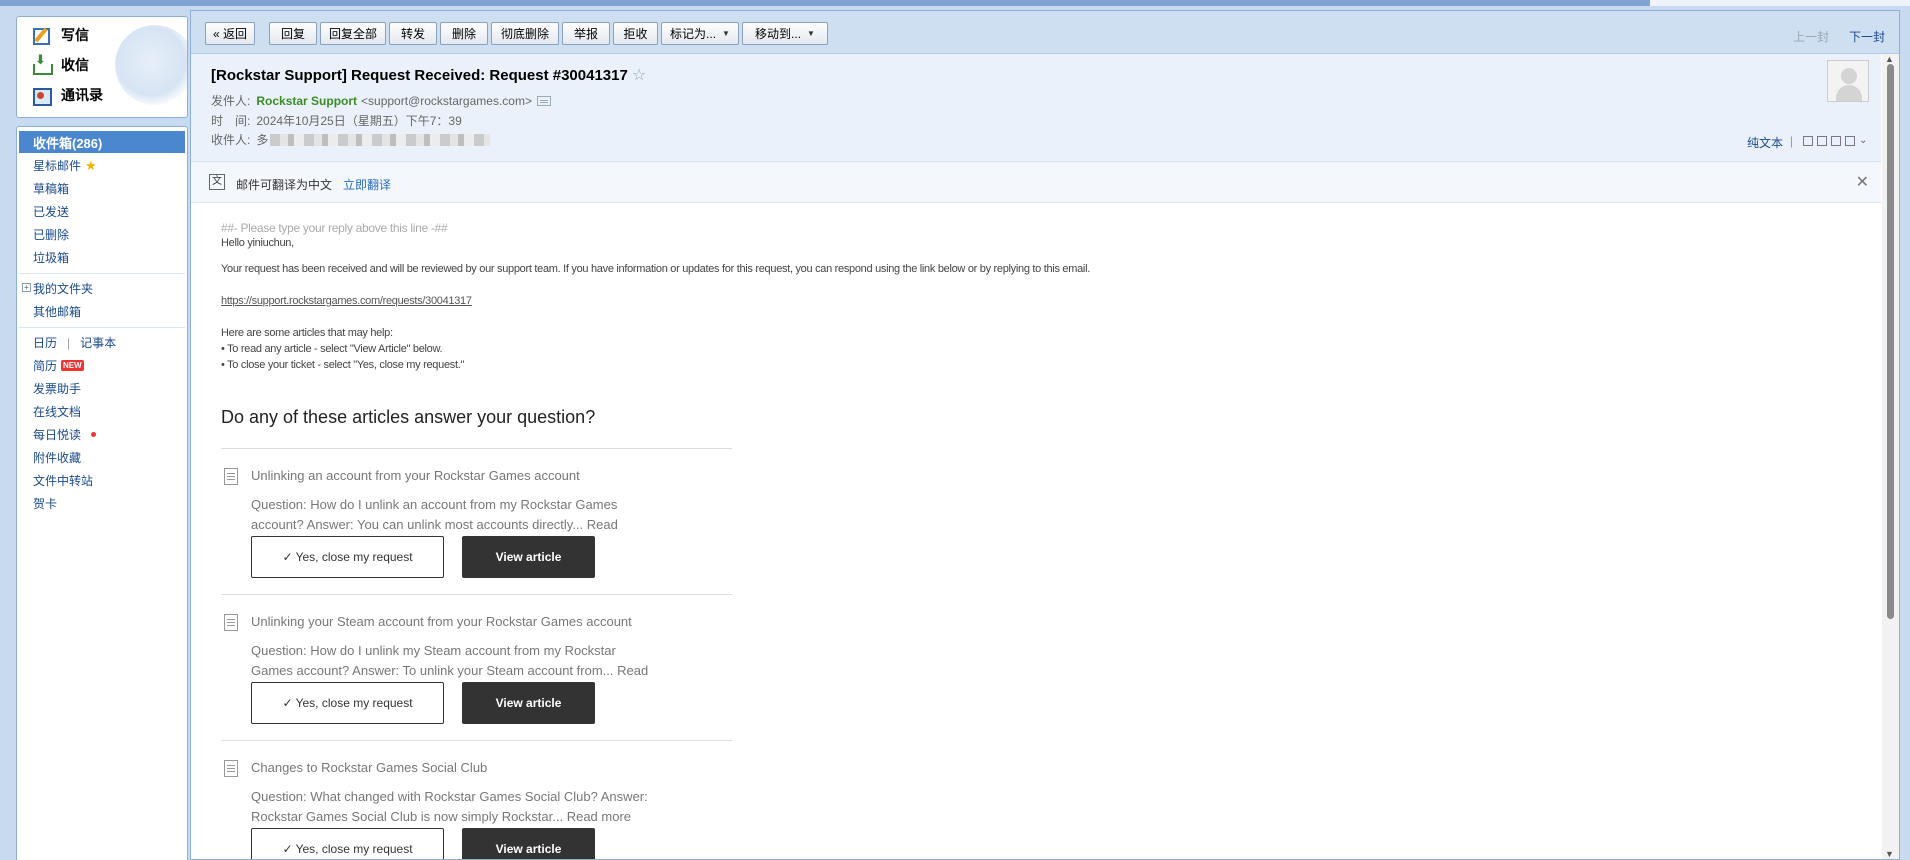 Image resolution: width=1910 pixels, height=860 pixels. I want to click on time-row: 时 间: 2024年10月25日（星期五）下午7：39, so click(336, 120).